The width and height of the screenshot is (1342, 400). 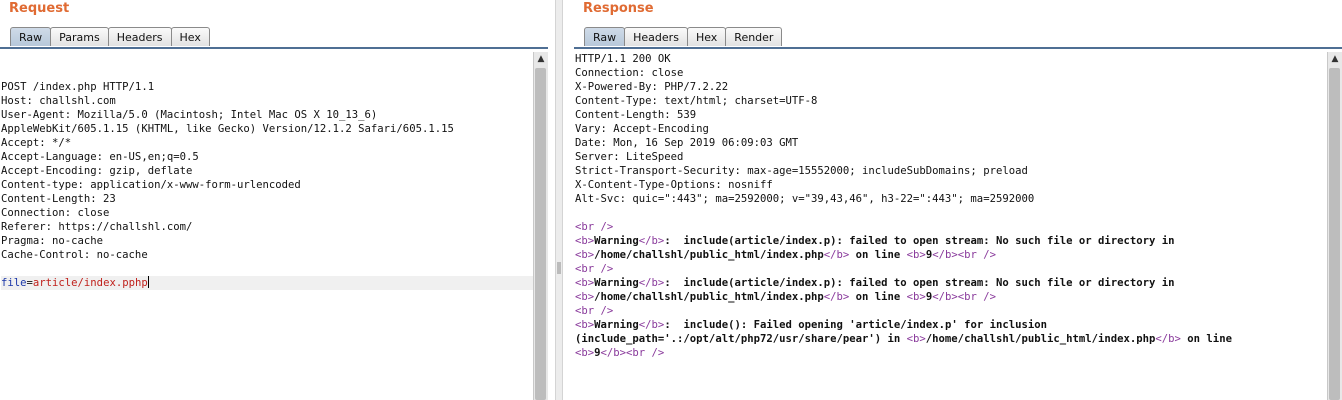 I want to click on request-line: Connection: close, so click(x=55, y=213).